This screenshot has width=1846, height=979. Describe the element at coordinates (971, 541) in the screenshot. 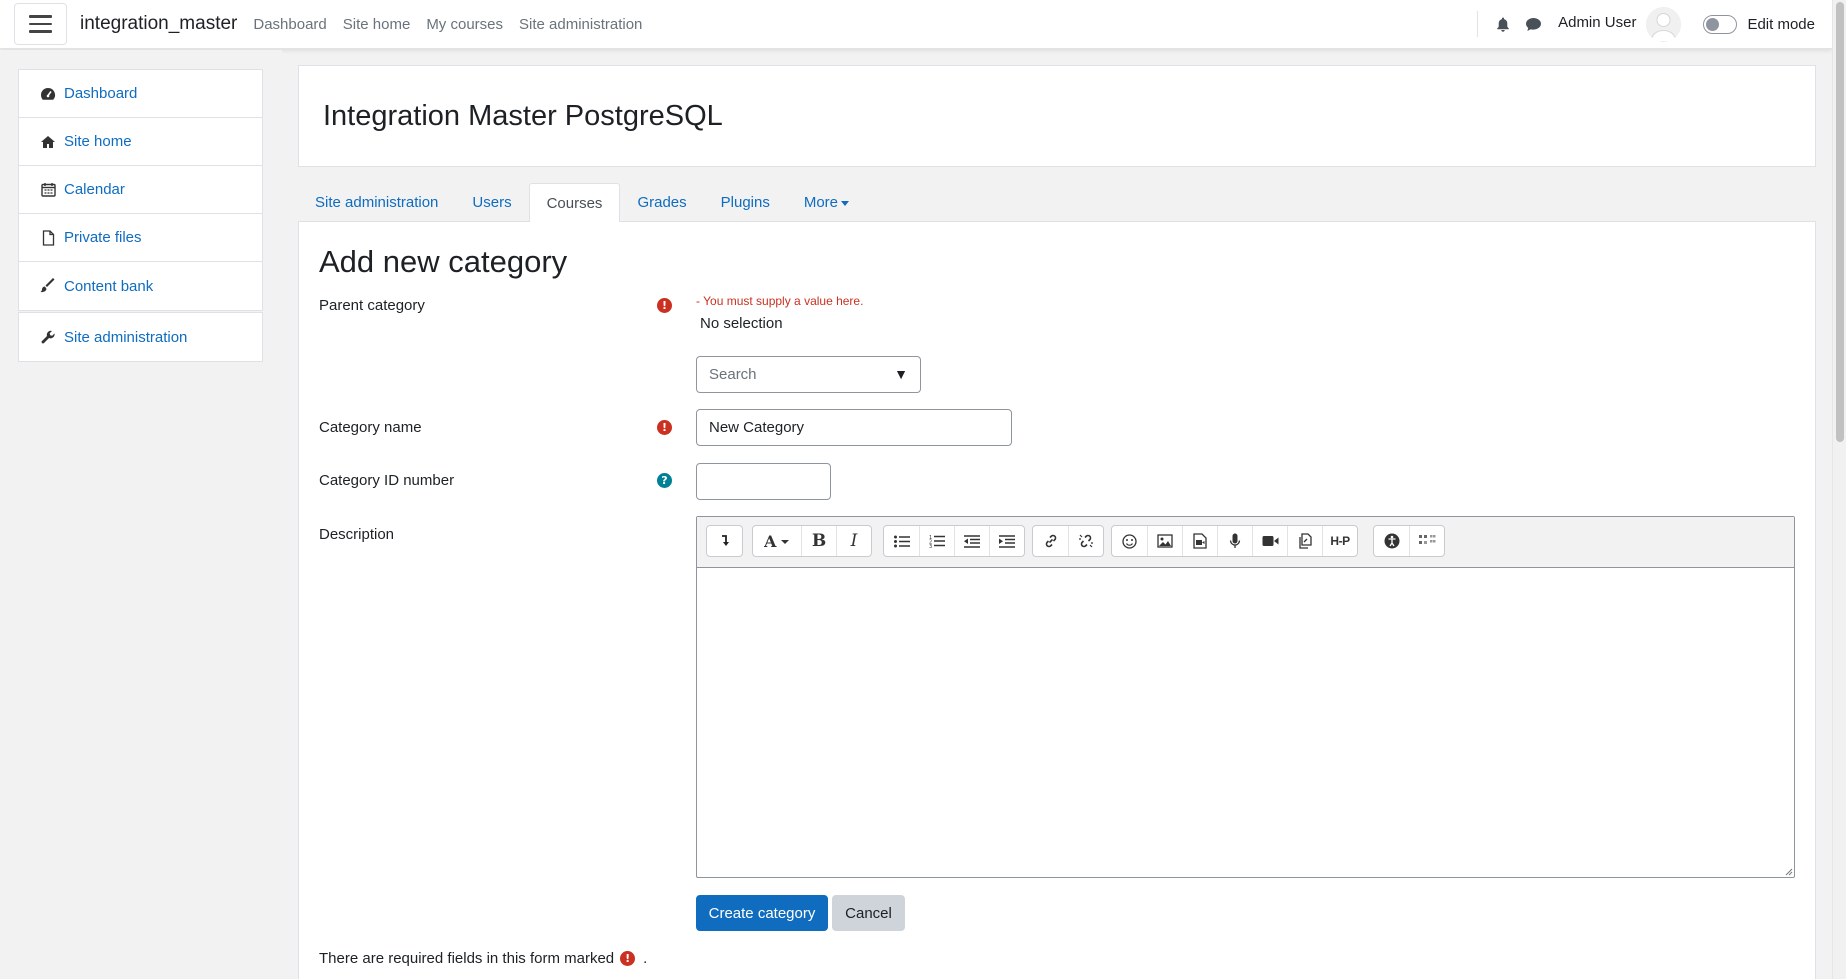

I see `outdent-icon` at that location.